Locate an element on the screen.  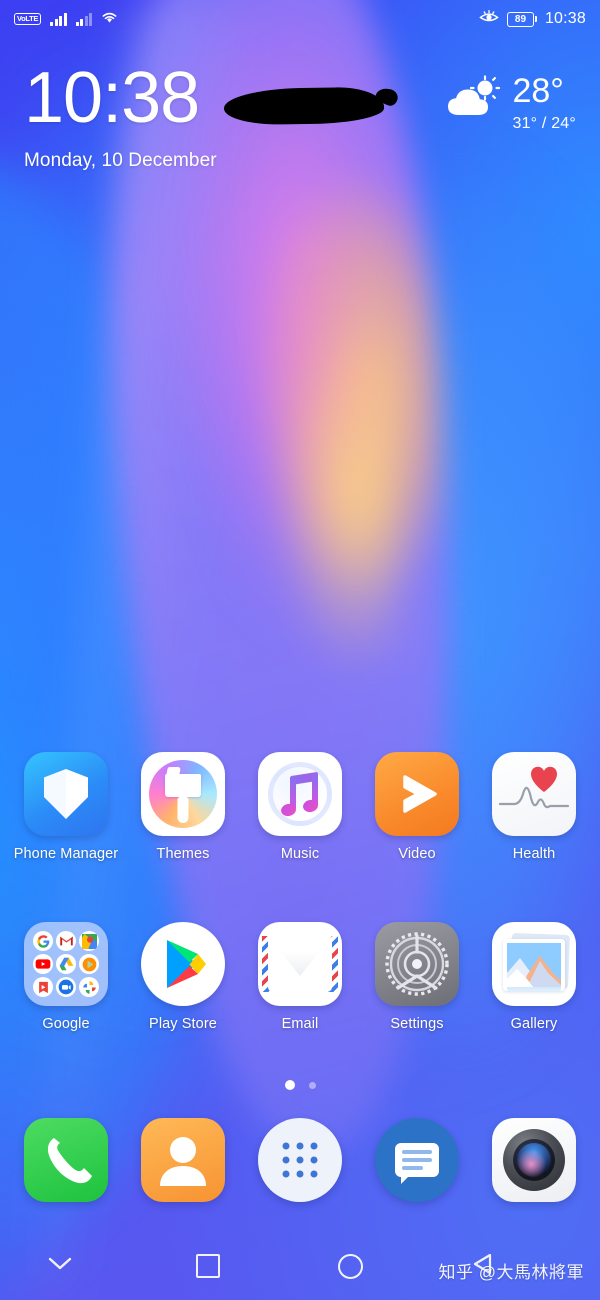
dock-item-camera is located at coordinates (534, 1160).